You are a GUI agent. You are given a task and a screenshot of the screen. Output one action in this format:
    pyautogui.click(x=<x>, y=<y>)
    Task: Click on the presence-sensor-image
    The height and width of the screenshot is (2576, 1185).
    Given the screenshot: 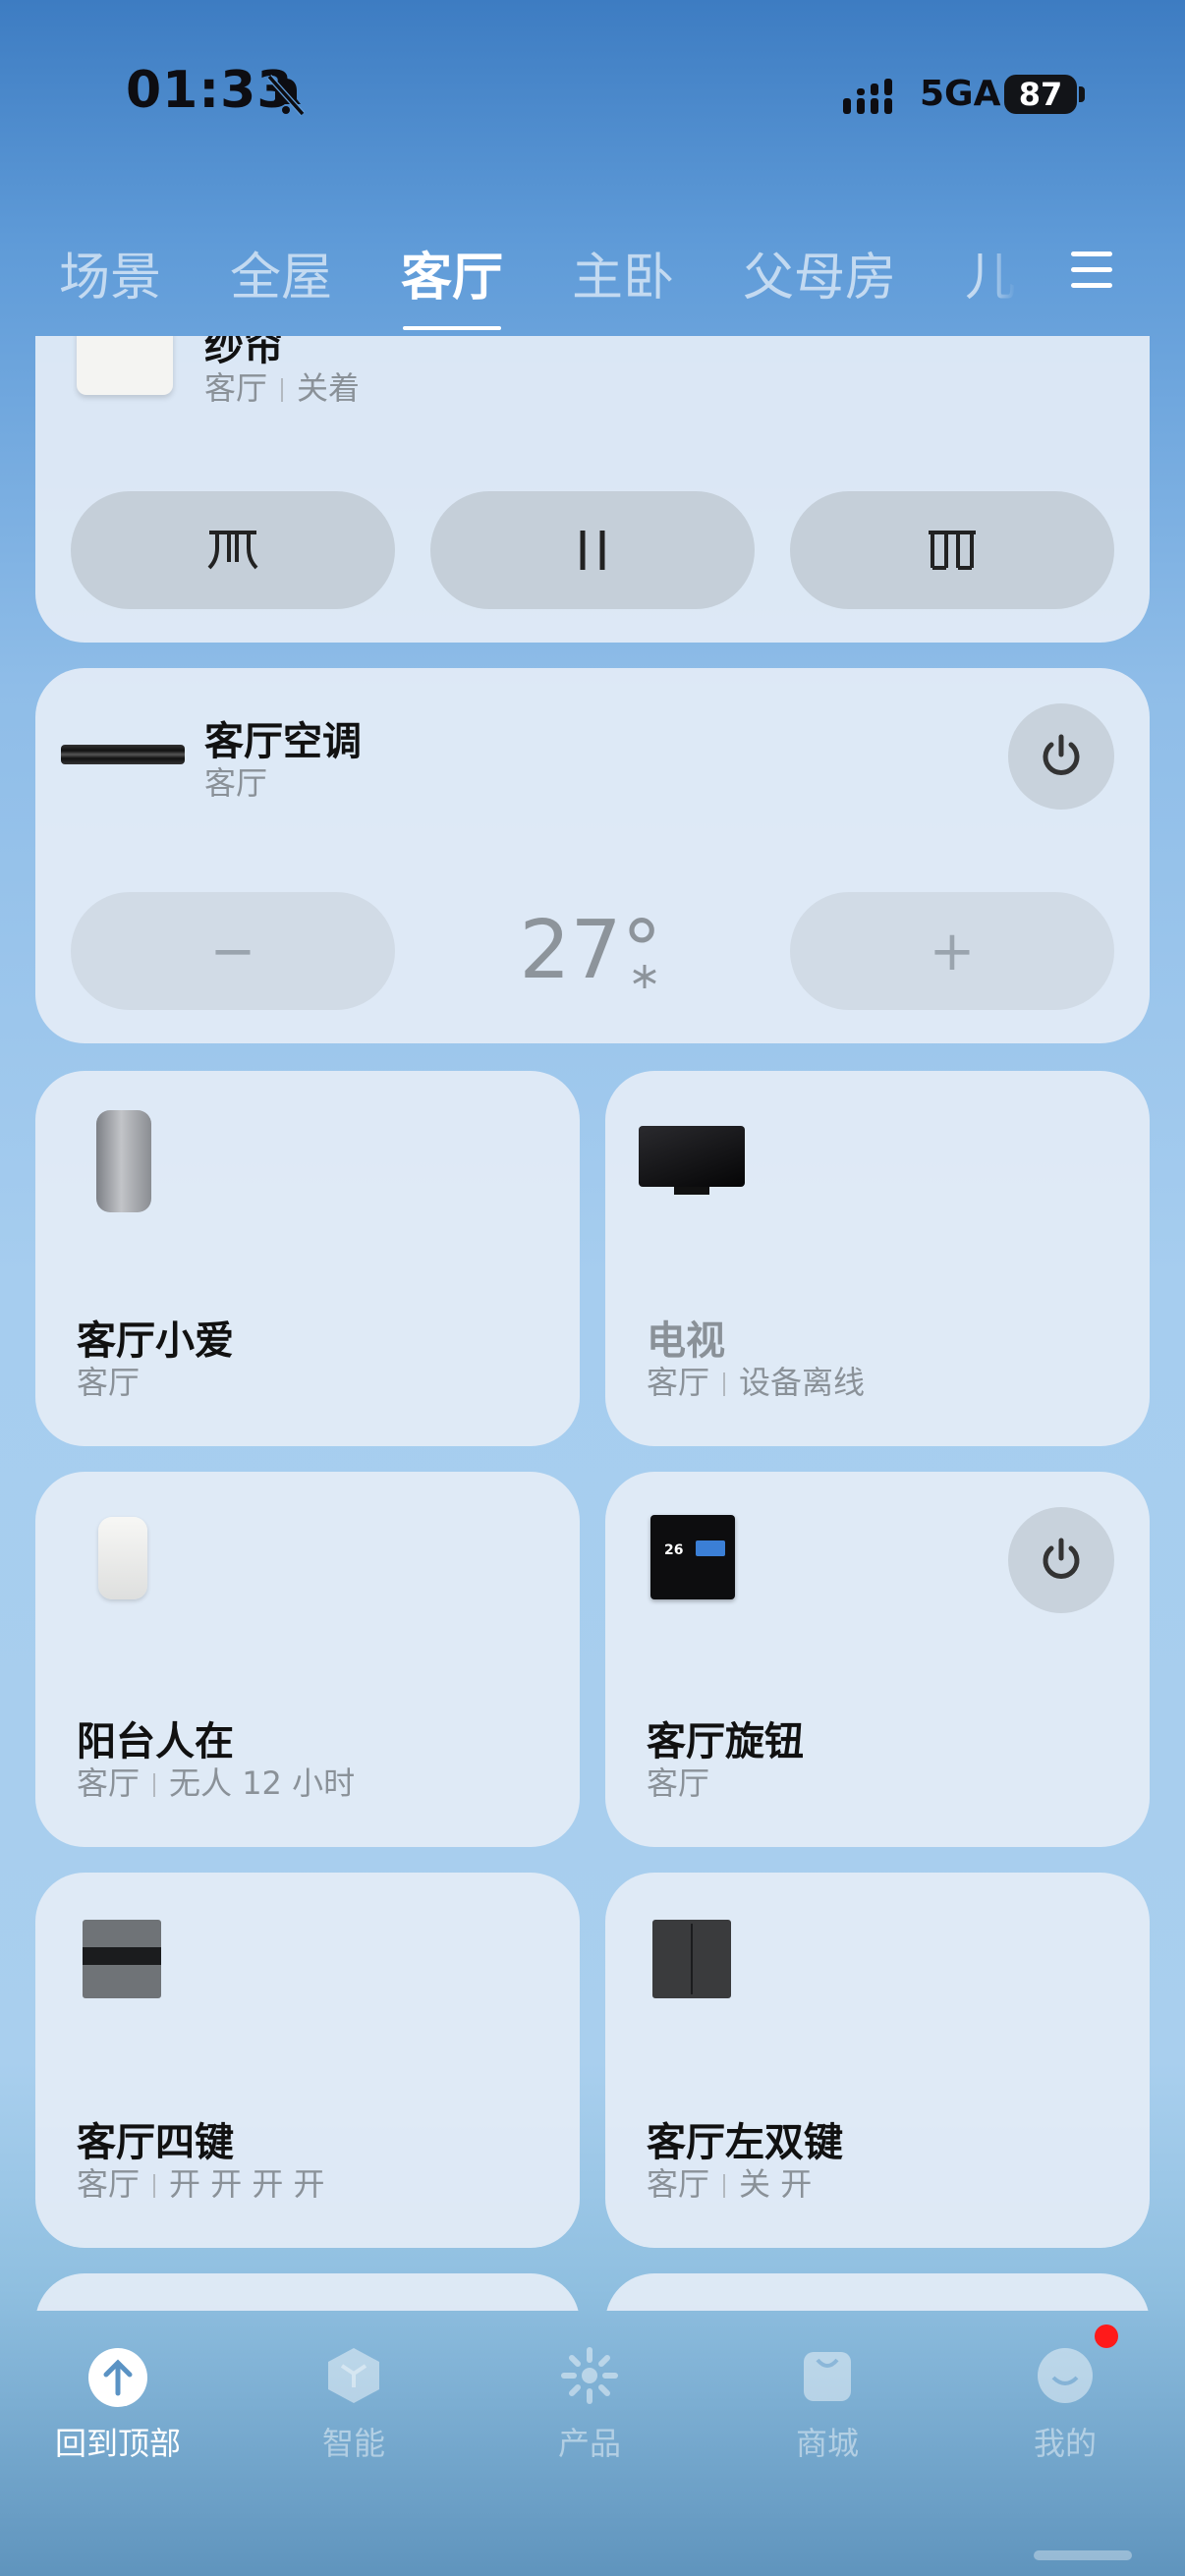 What is the action you would take?
    pyautogui.click(x=123, y=1558)
    